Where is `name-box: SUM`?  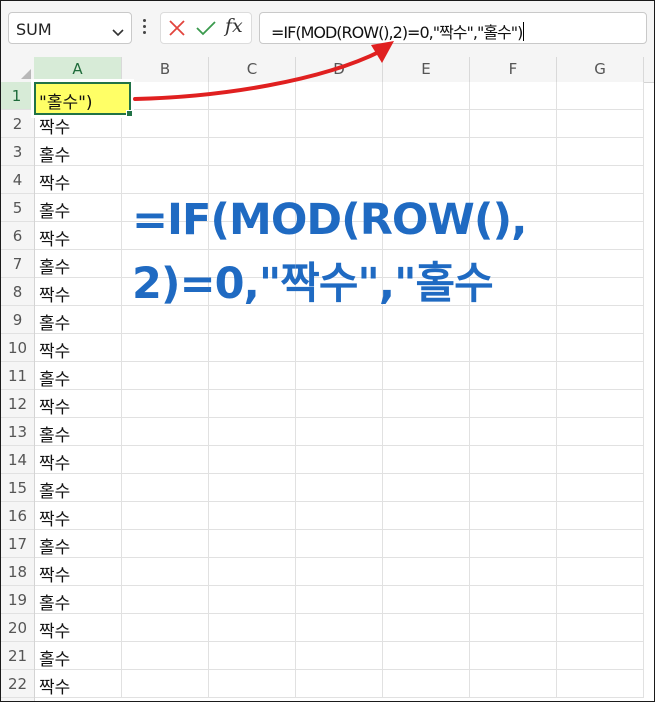
name-box: SUM is located at coordinates (70, 28).